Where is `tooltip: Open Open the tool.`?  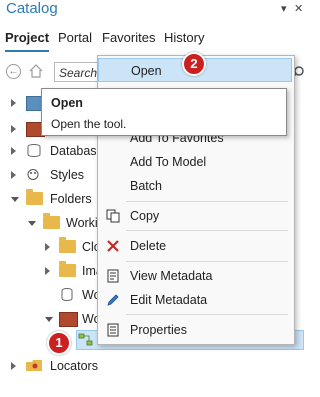
tooltip: Open Open the tool. is located at coordinates (164, 112).